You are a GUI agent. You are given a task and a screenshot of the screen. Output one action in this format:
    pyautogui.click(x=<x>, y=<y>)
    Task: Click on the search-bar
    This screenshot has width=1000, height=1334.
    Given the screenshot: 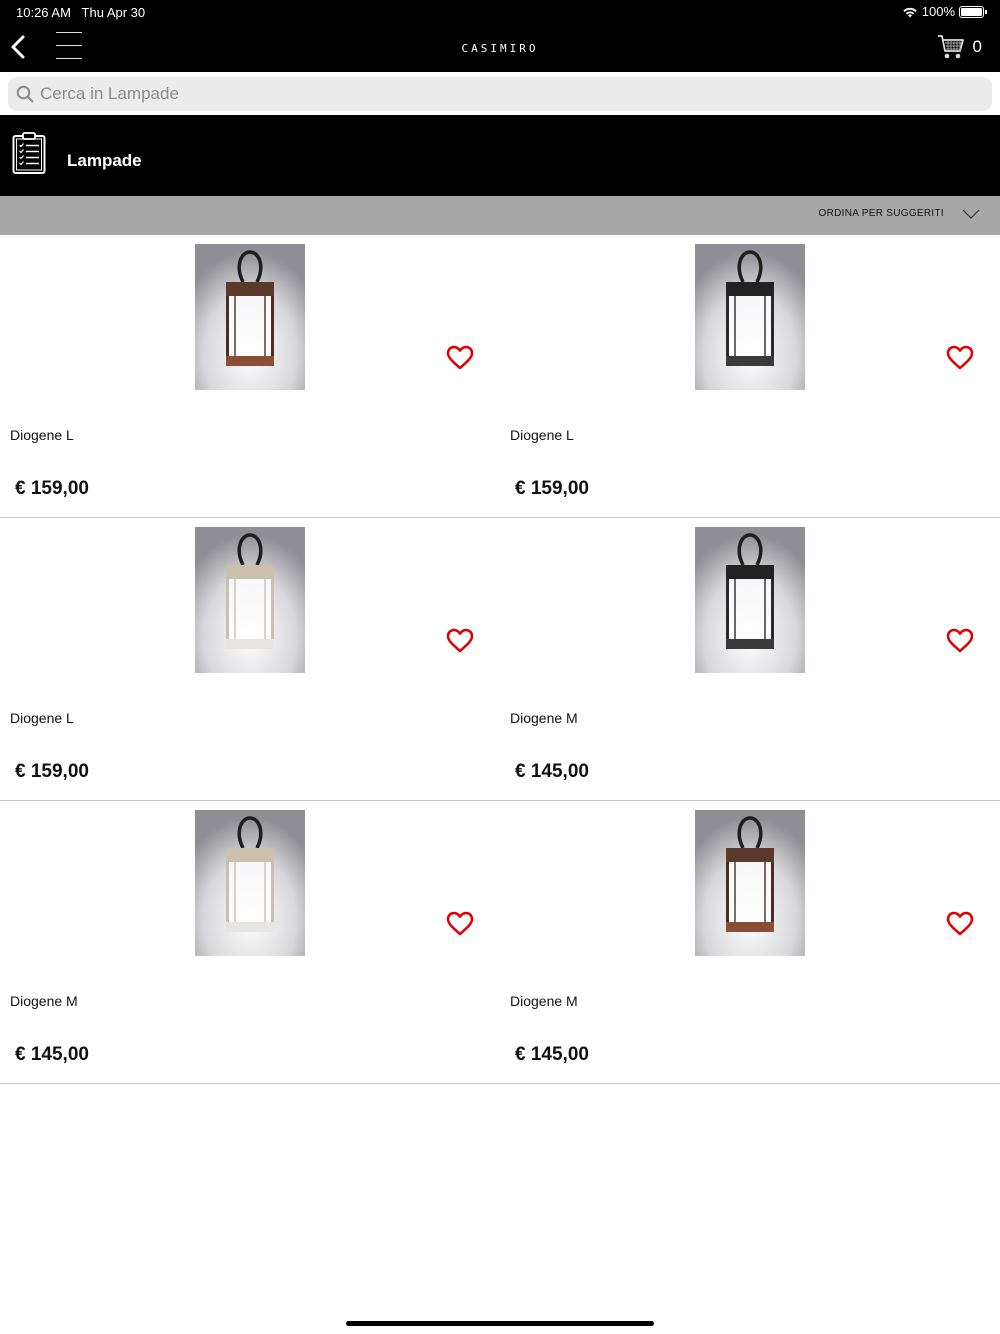 What is the action you would take?
    pyautogui.click(x=500, y=93)
    